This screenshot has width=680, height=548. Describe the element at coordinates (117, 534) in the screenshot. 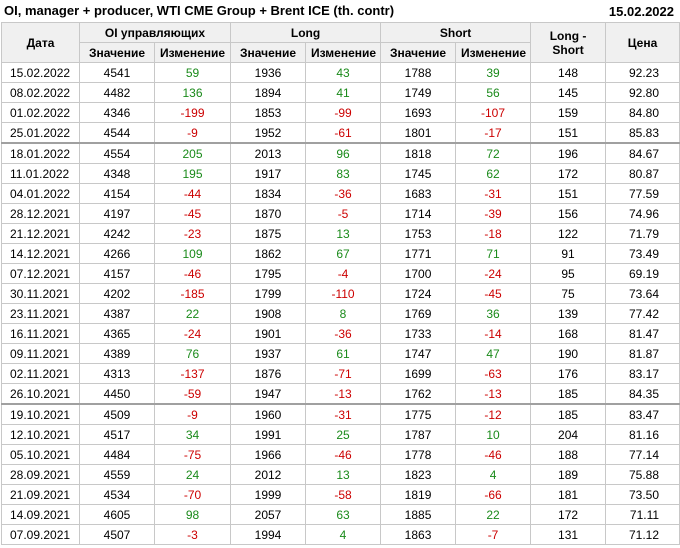

I see `cell-oi-value: 4507` at that location.